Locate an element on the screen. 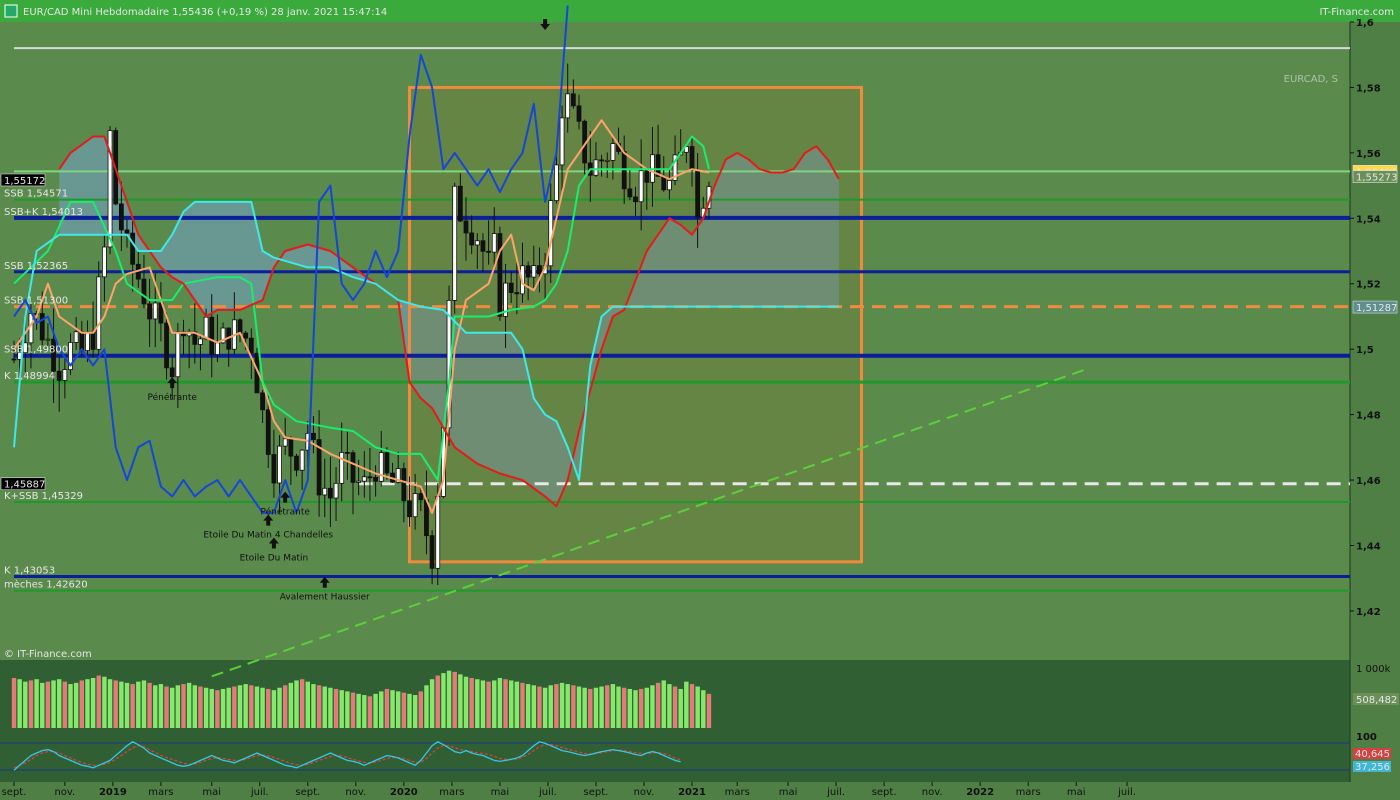 Image resolution: width=1400 pixels, height=800 pixels. y-tick-label-0: 1,6 is located at coordinates (1365, 23).